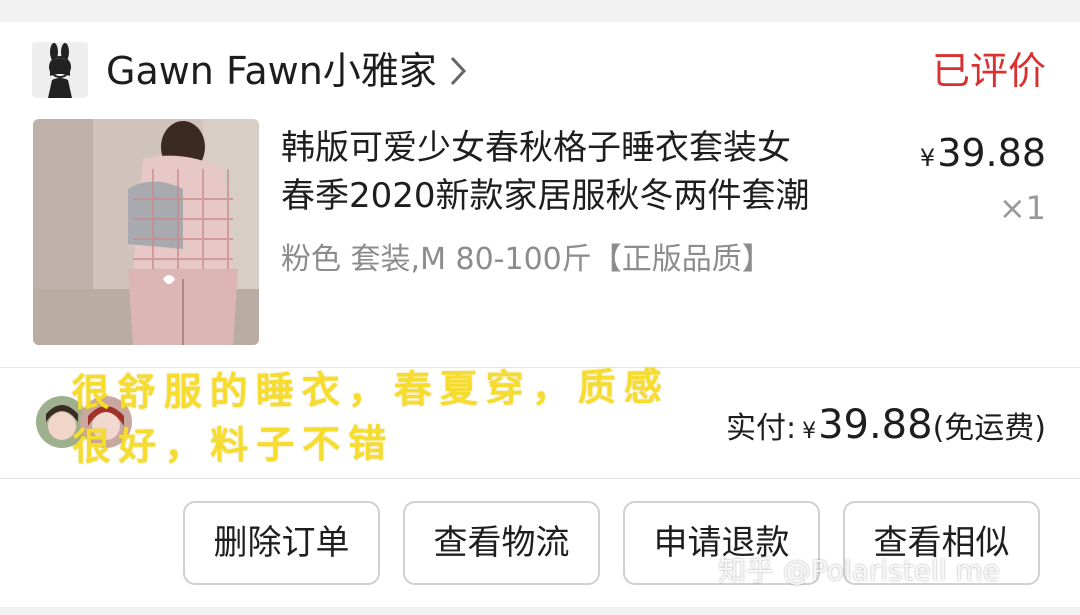  Describe the element at coordinates (233, 444) in the screenshot. I see `annotation-line: 很好，料子不错` at that location.